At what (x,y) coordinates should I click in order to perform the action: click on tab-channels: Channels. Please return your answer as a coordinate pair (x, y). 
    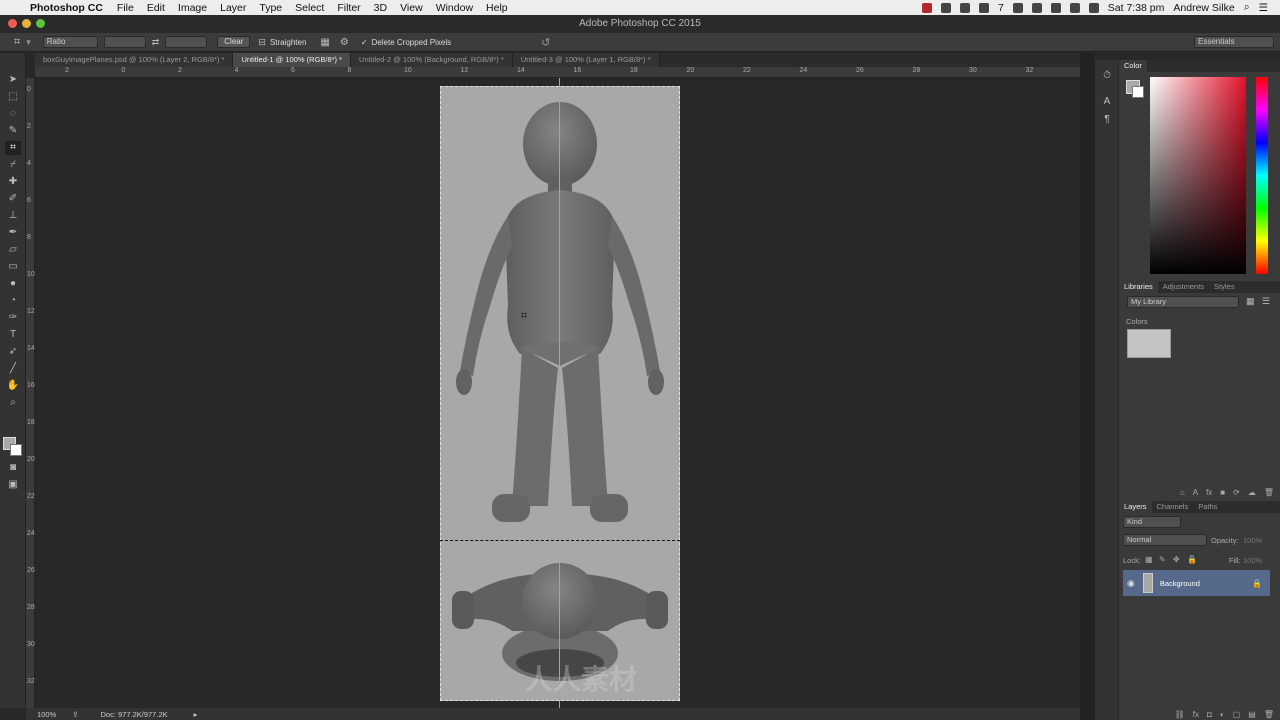
    Looking at the image, I should click on (1173, 507).